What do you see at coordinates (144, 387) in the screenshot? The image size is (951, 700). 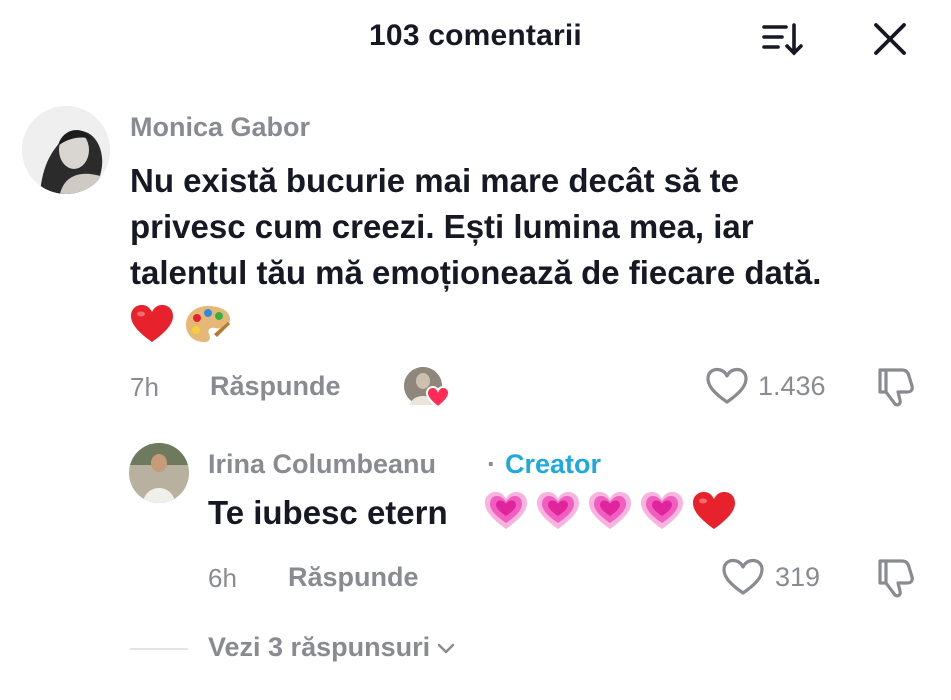 I see `comment-time: 7h` at bounding box center [144, 387].